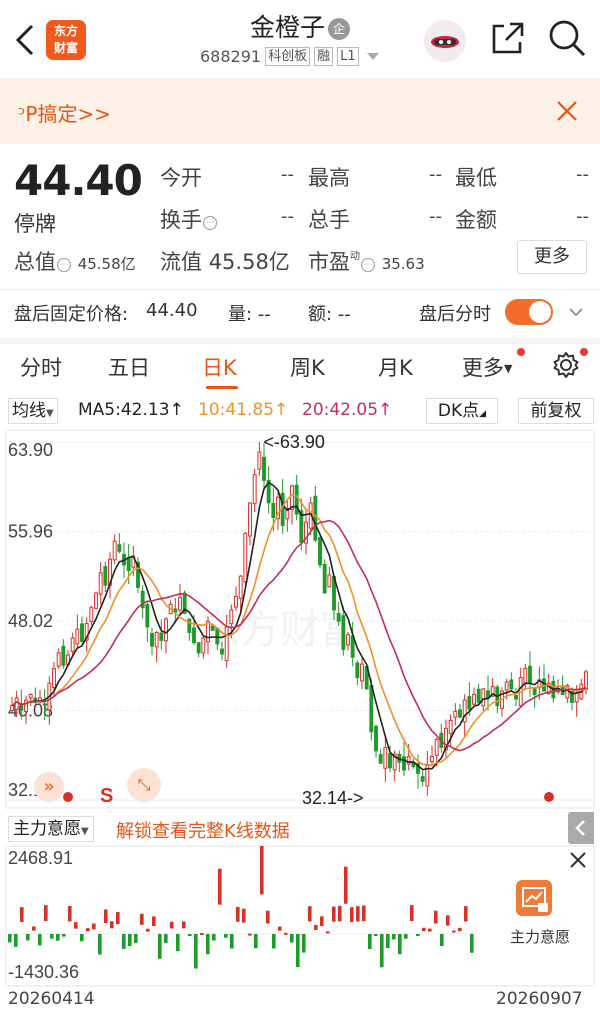  What do you see at coordinates (567, 38) in the screenshot?
I see `search-icon` at bounding box center [567, 38].